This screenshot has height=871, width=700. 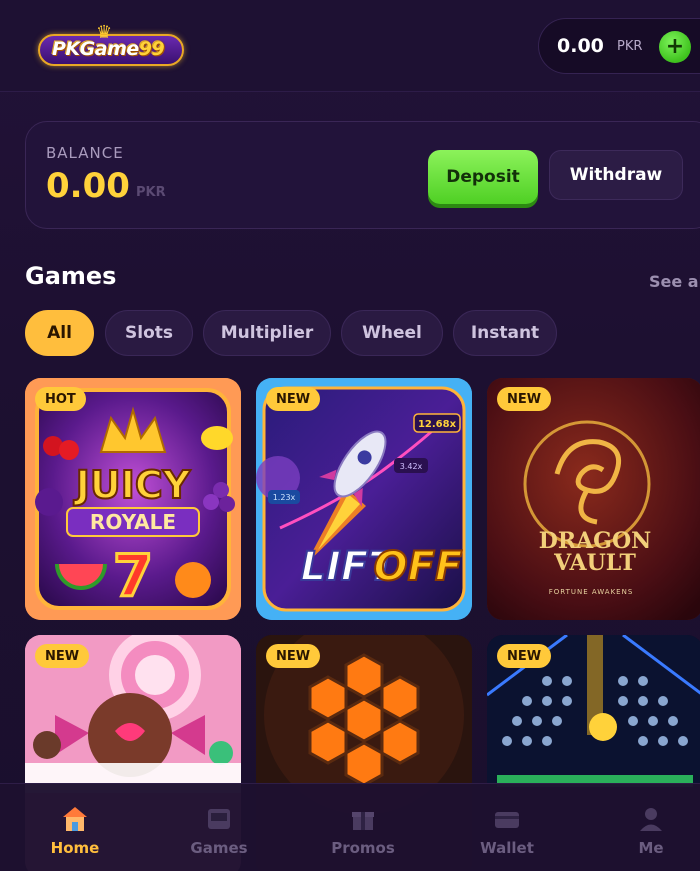 I want to click on nav-label-home: Home, so click(x=75, y=848).